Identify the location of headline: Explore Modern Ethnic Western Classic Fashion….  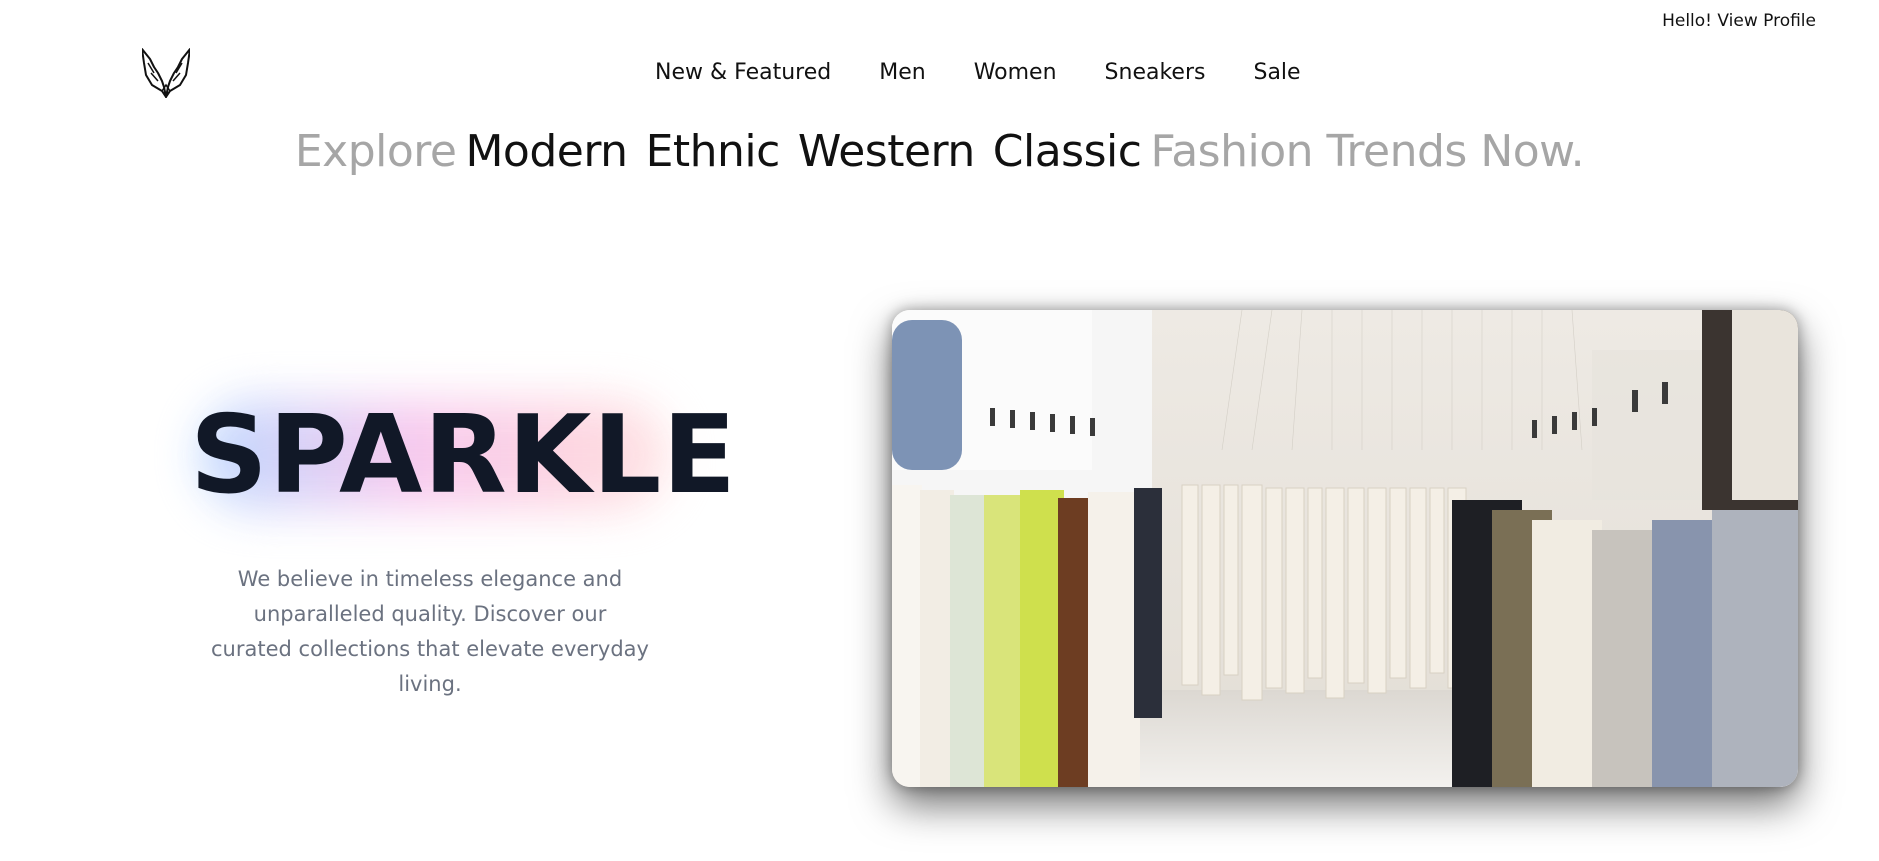
(939, 151).